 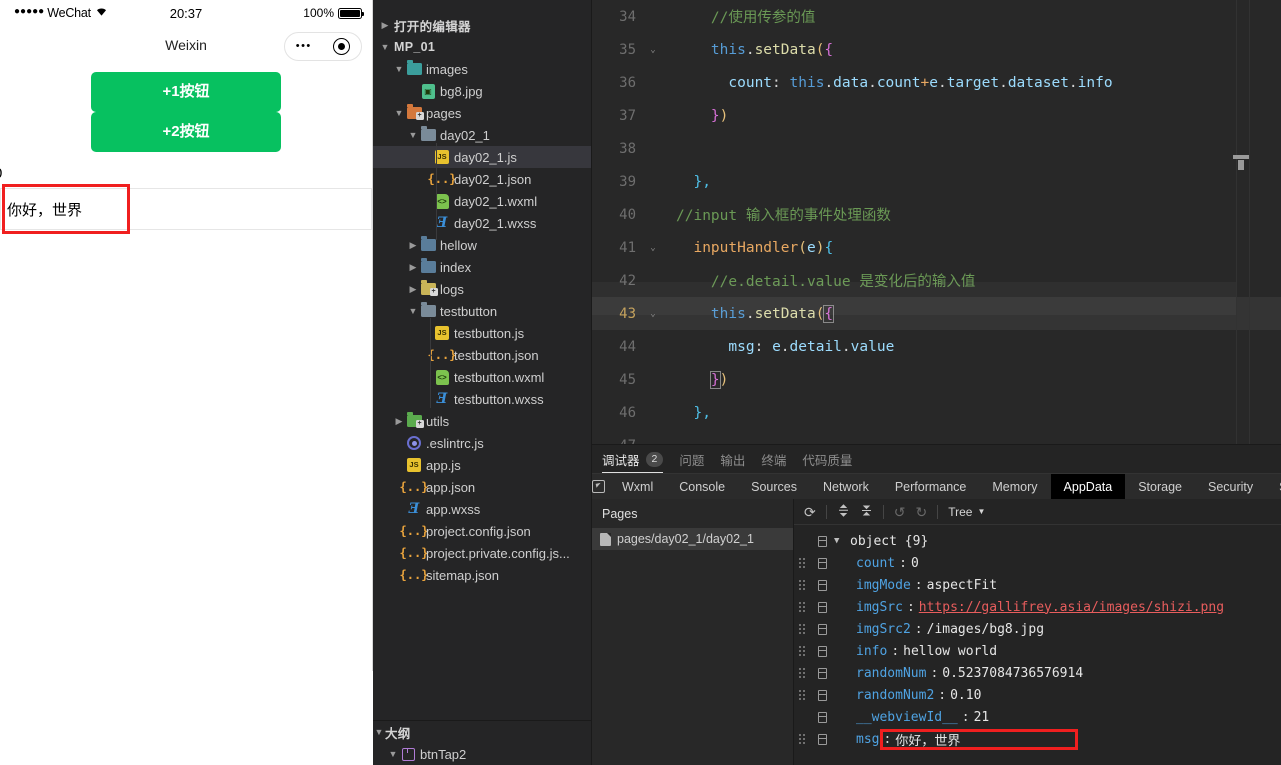 I want to click on tree-item-pages: ▼ + pages, so click(x=482, y=113).